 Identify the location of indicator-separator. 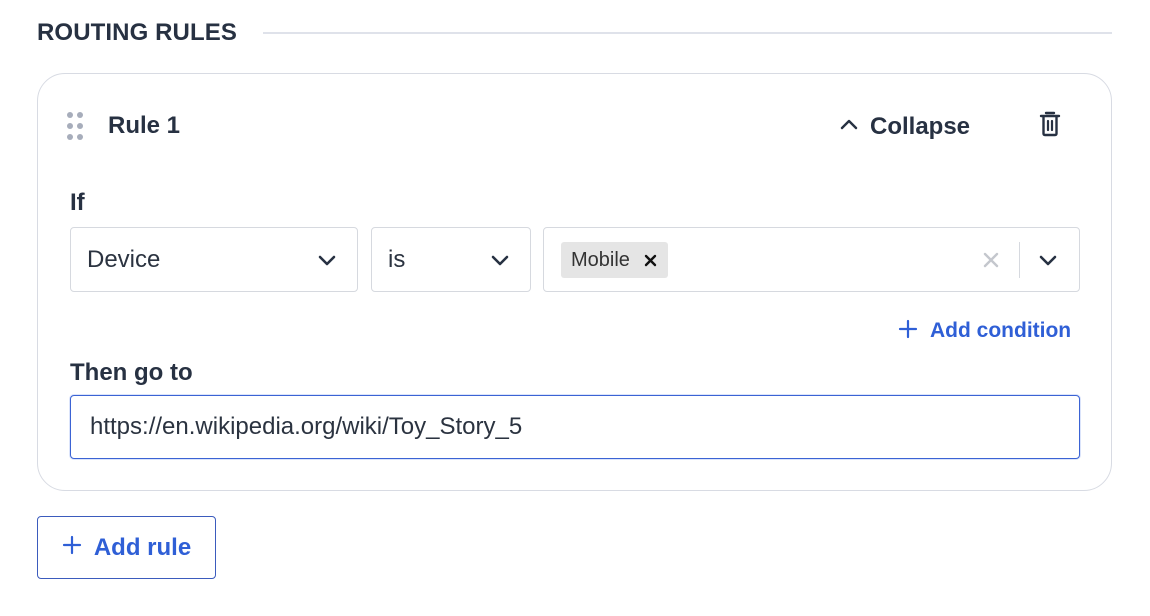
(1019, 260).